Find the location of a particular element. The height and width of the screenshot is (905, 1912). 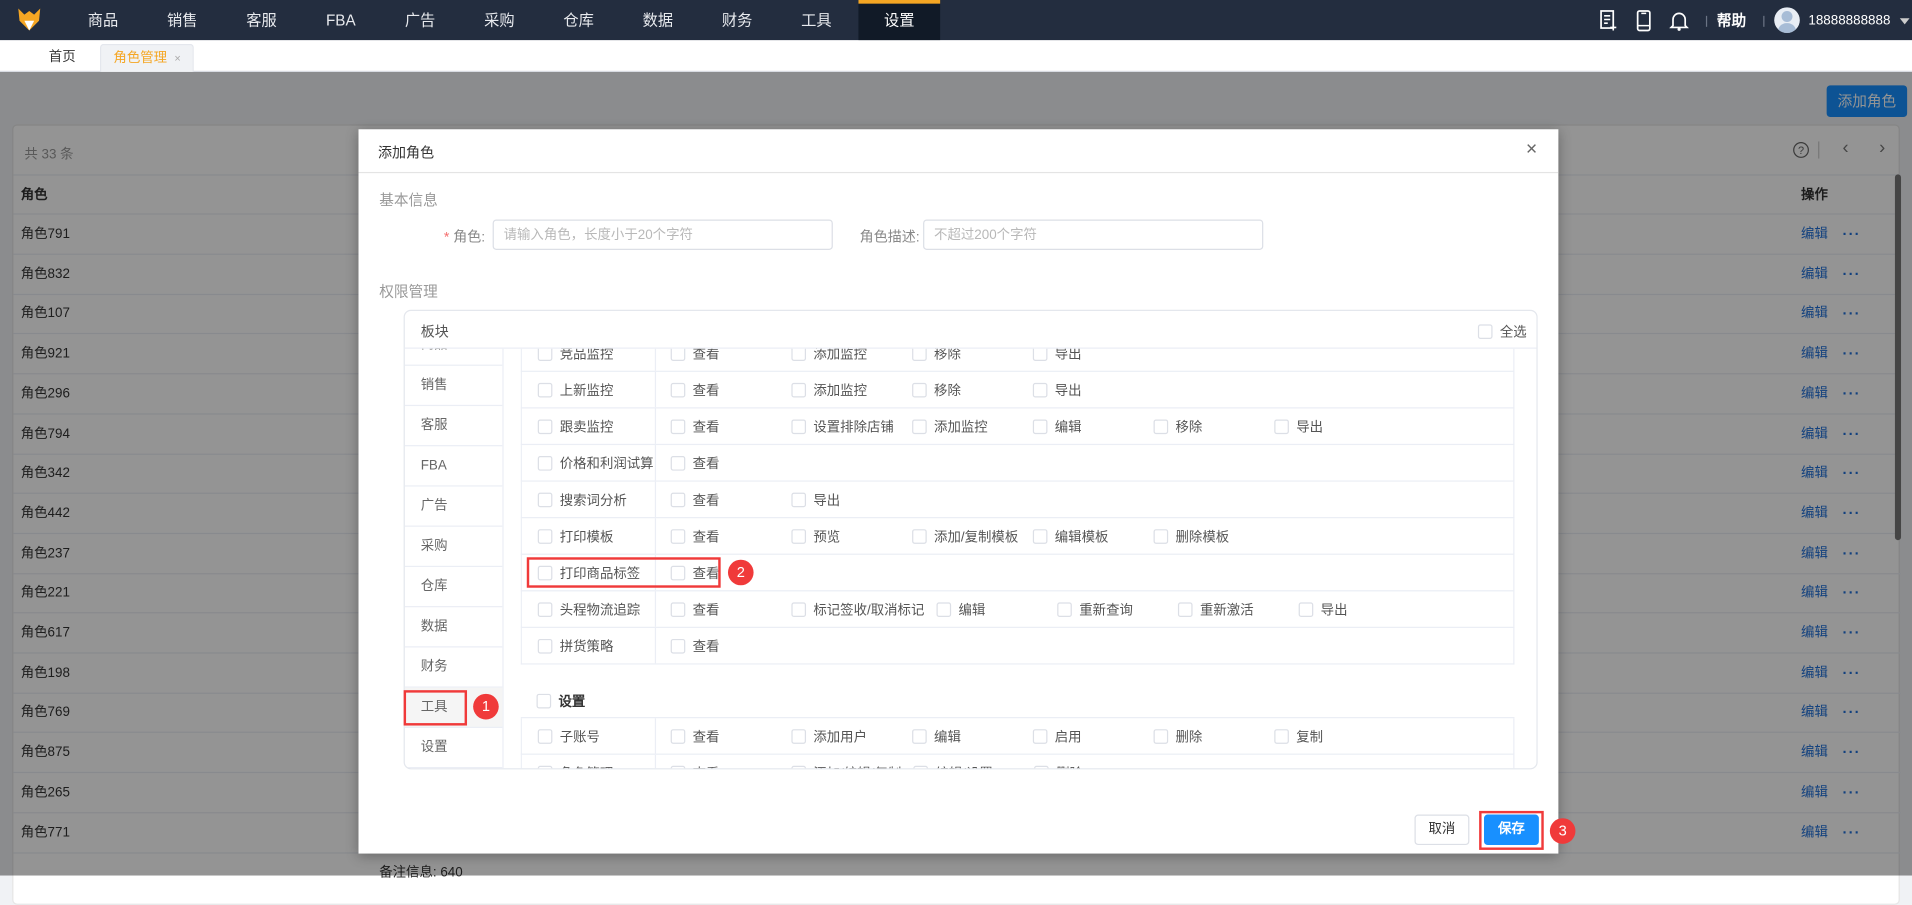

permission-action: 删除模板 is located at coordinates (1214, 536).